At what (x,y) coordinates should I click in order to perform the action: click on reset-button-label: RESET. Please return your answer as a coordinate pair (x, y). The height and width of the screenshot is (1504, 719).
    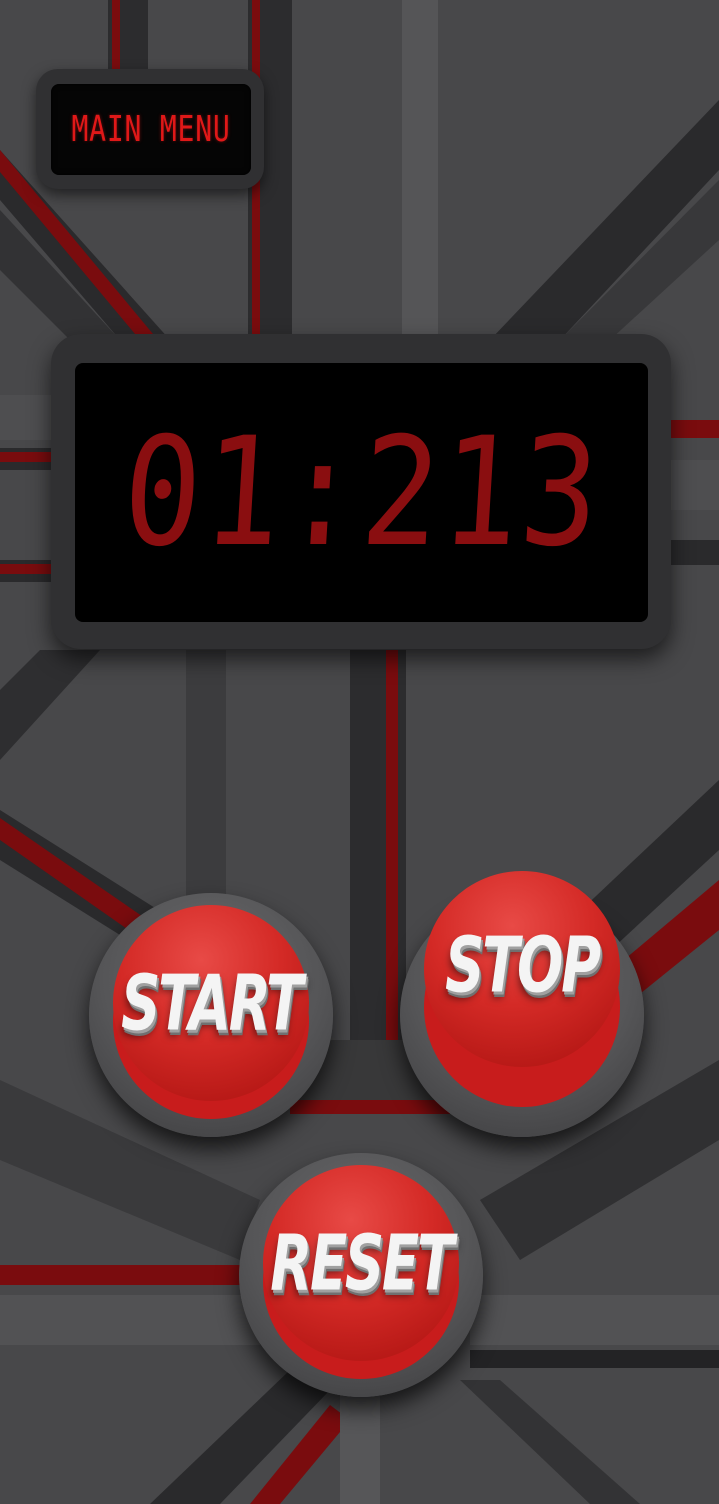
    Looking at the image, I should click on (362, 1263).